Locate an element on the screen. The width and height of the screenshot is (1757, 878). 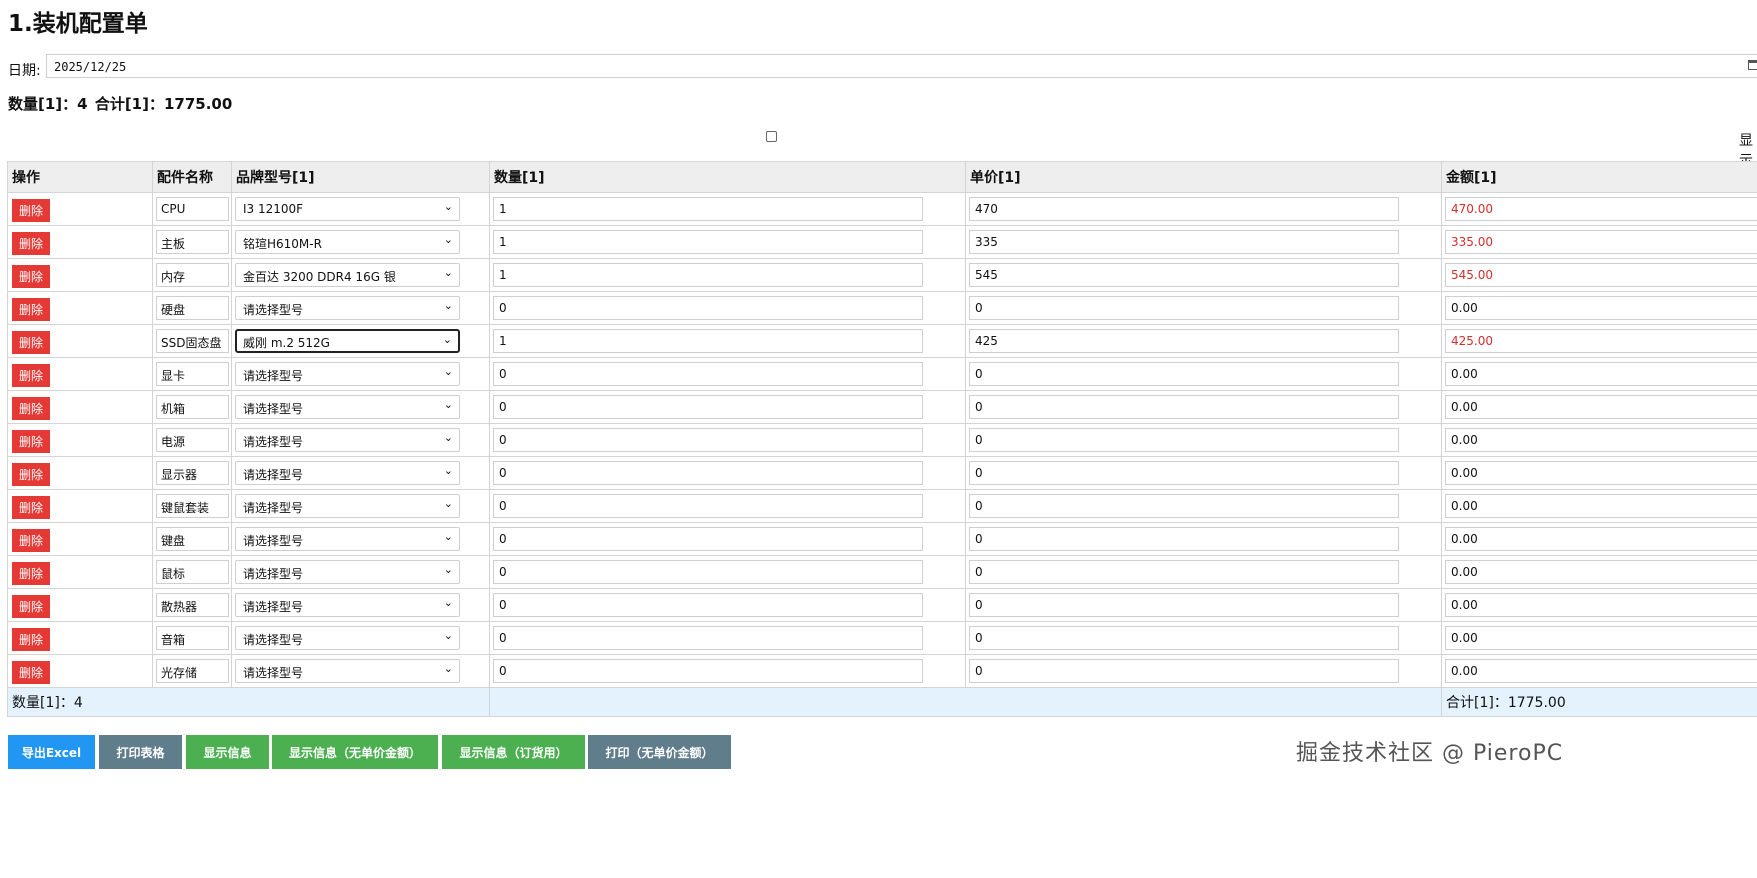
part-name-field: 键鼠套装 is located at coordinates (192, 506).